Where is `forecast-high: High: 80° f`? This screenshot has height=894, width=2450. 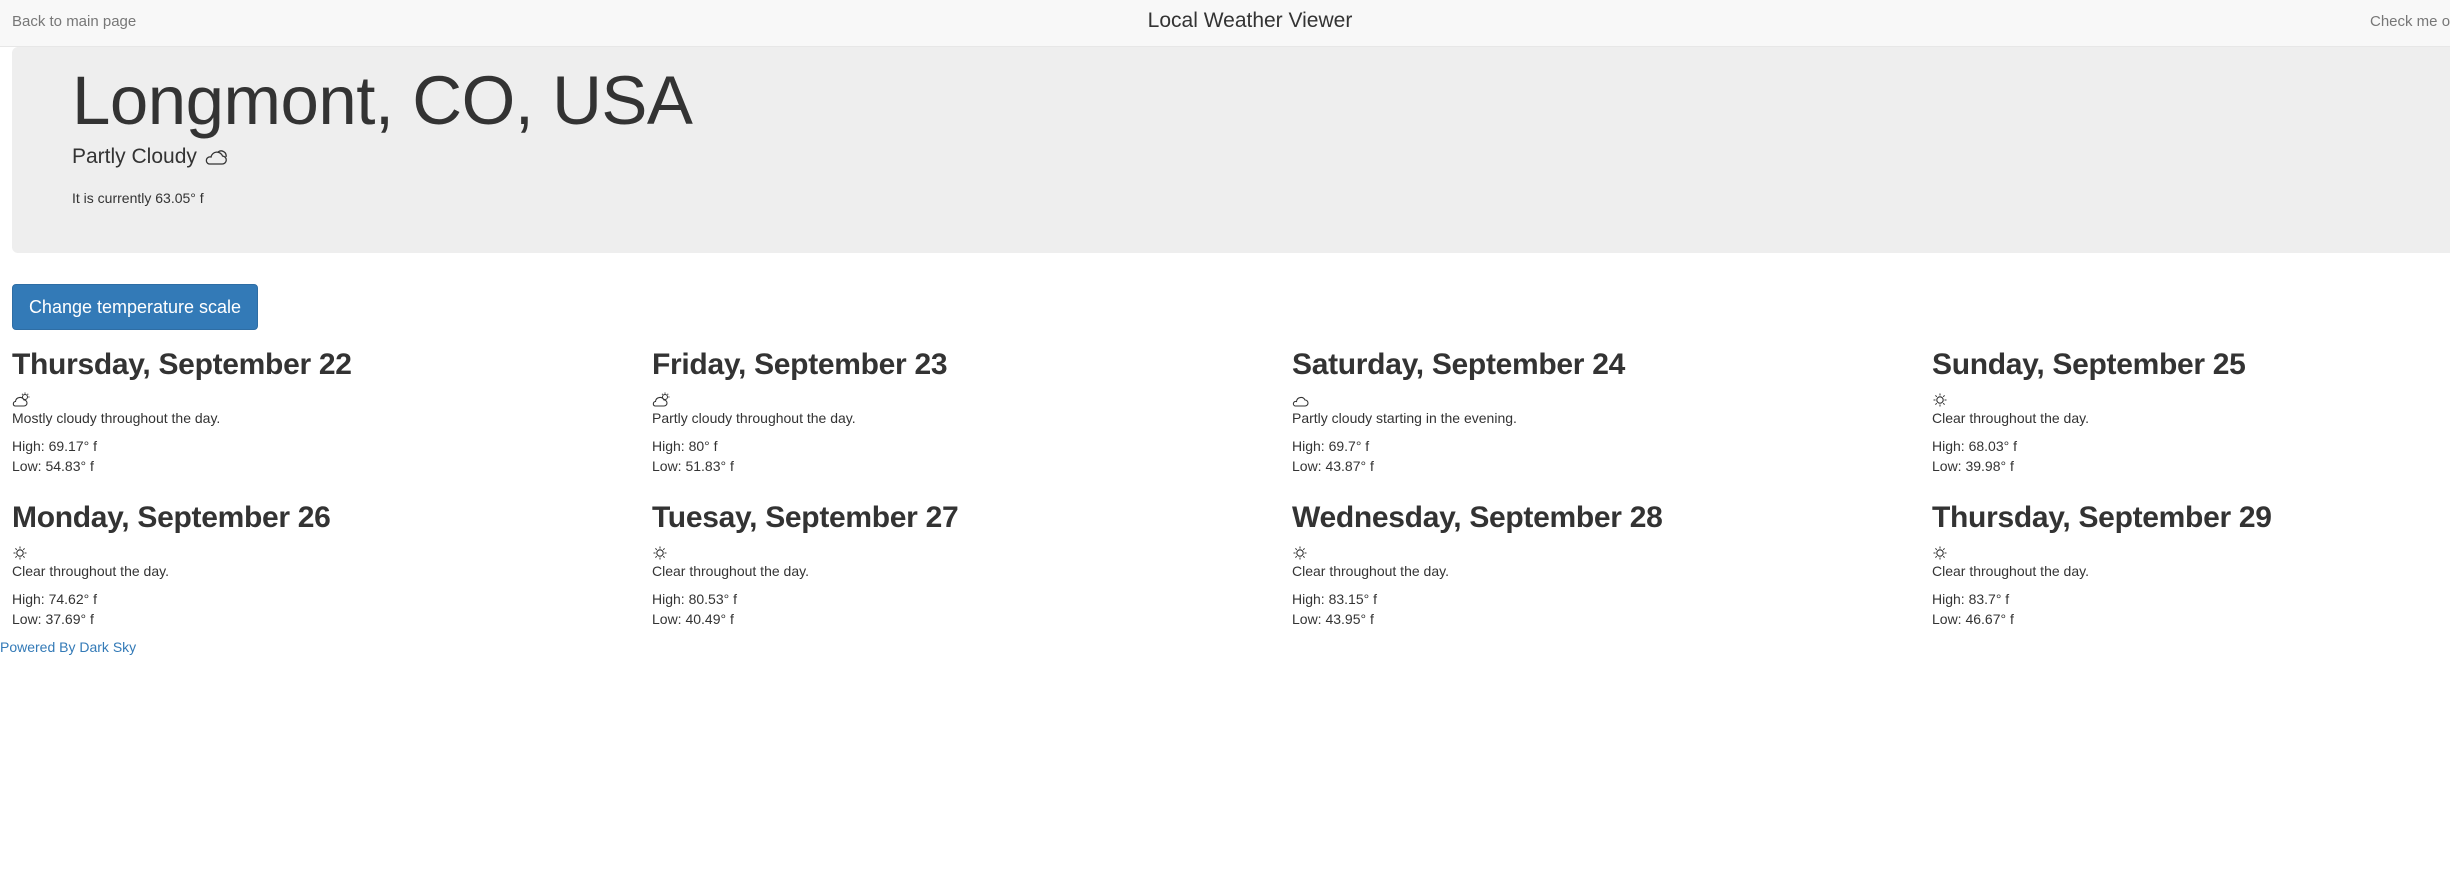 forecast-high: High: 80° f is located at coordinates (685, 446).